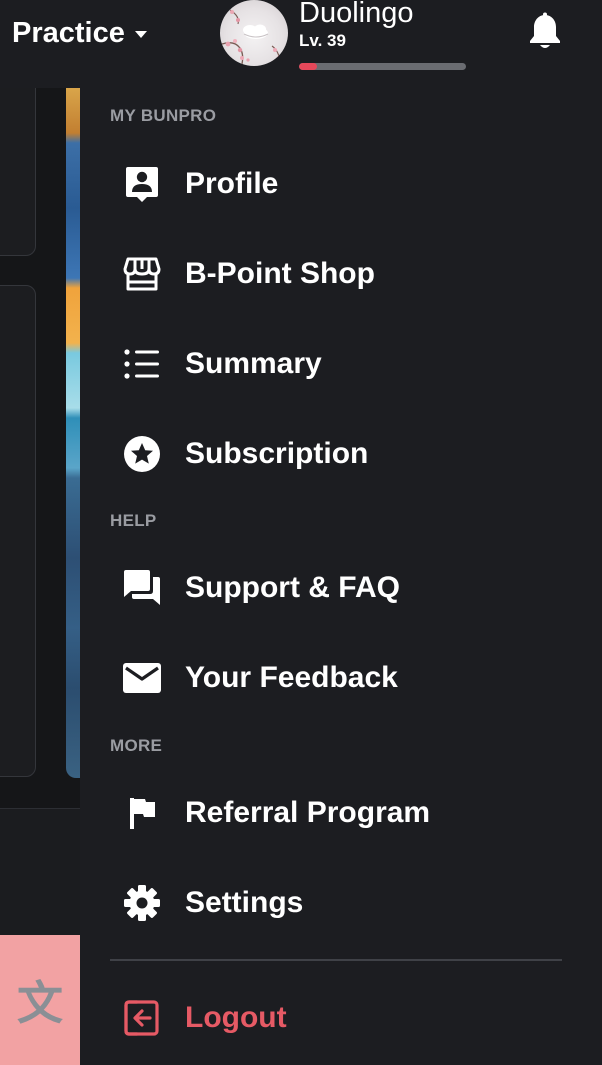 The image size is (602, 1065). What do you see at coordinates (244, 902) in the screenshot?
I see `menu-label-settings: Settings` at bounding box center [244, 902].